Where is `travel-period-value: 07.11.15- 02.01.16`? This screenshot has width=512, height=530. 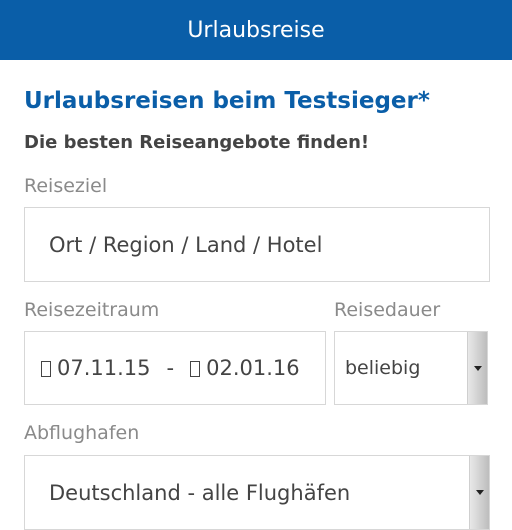
travel-period-value: 07.11.15- 02.01.16 is located at coordinates (162, 368).